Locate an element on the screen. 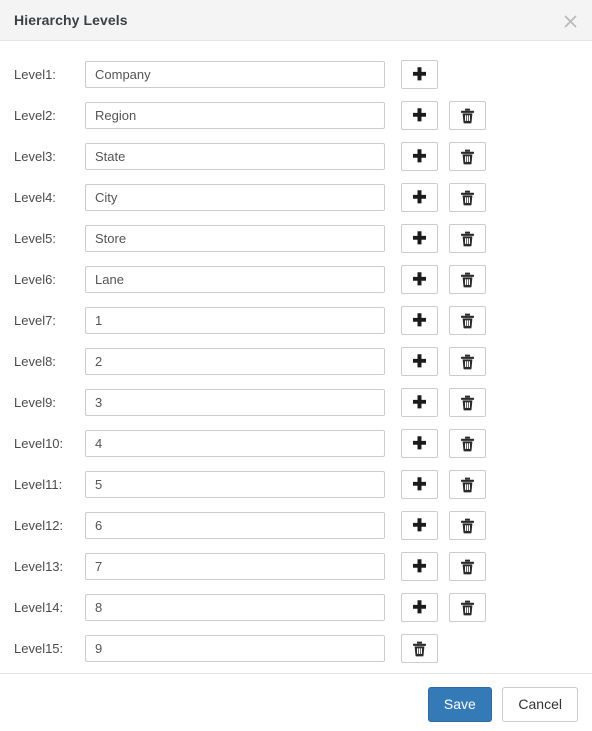 The height and width of the screenshot is (731, 592). level-label: Level7: is located at coordinates (35, 320).